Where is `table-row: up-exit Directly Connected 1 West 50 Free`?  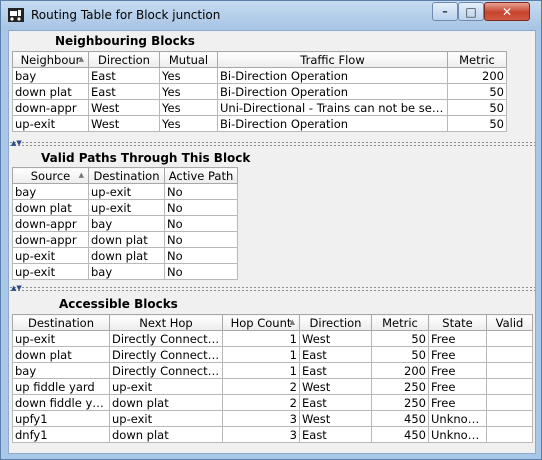 table-row: up-exit Directly Connected 1 West 50 Free is located at coordinates (272, 338).